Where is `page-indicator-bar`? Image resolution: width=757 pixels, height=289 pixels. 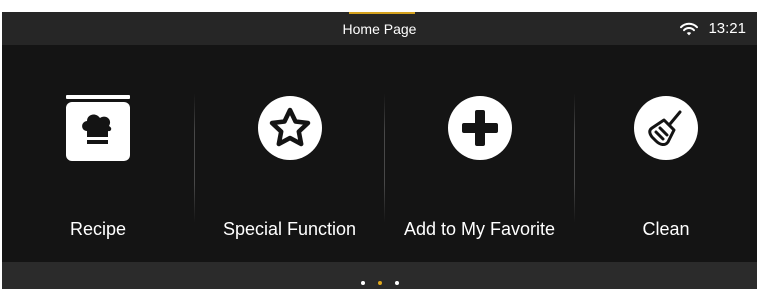
page-indicator-bar is located at coordinates (379, 275).